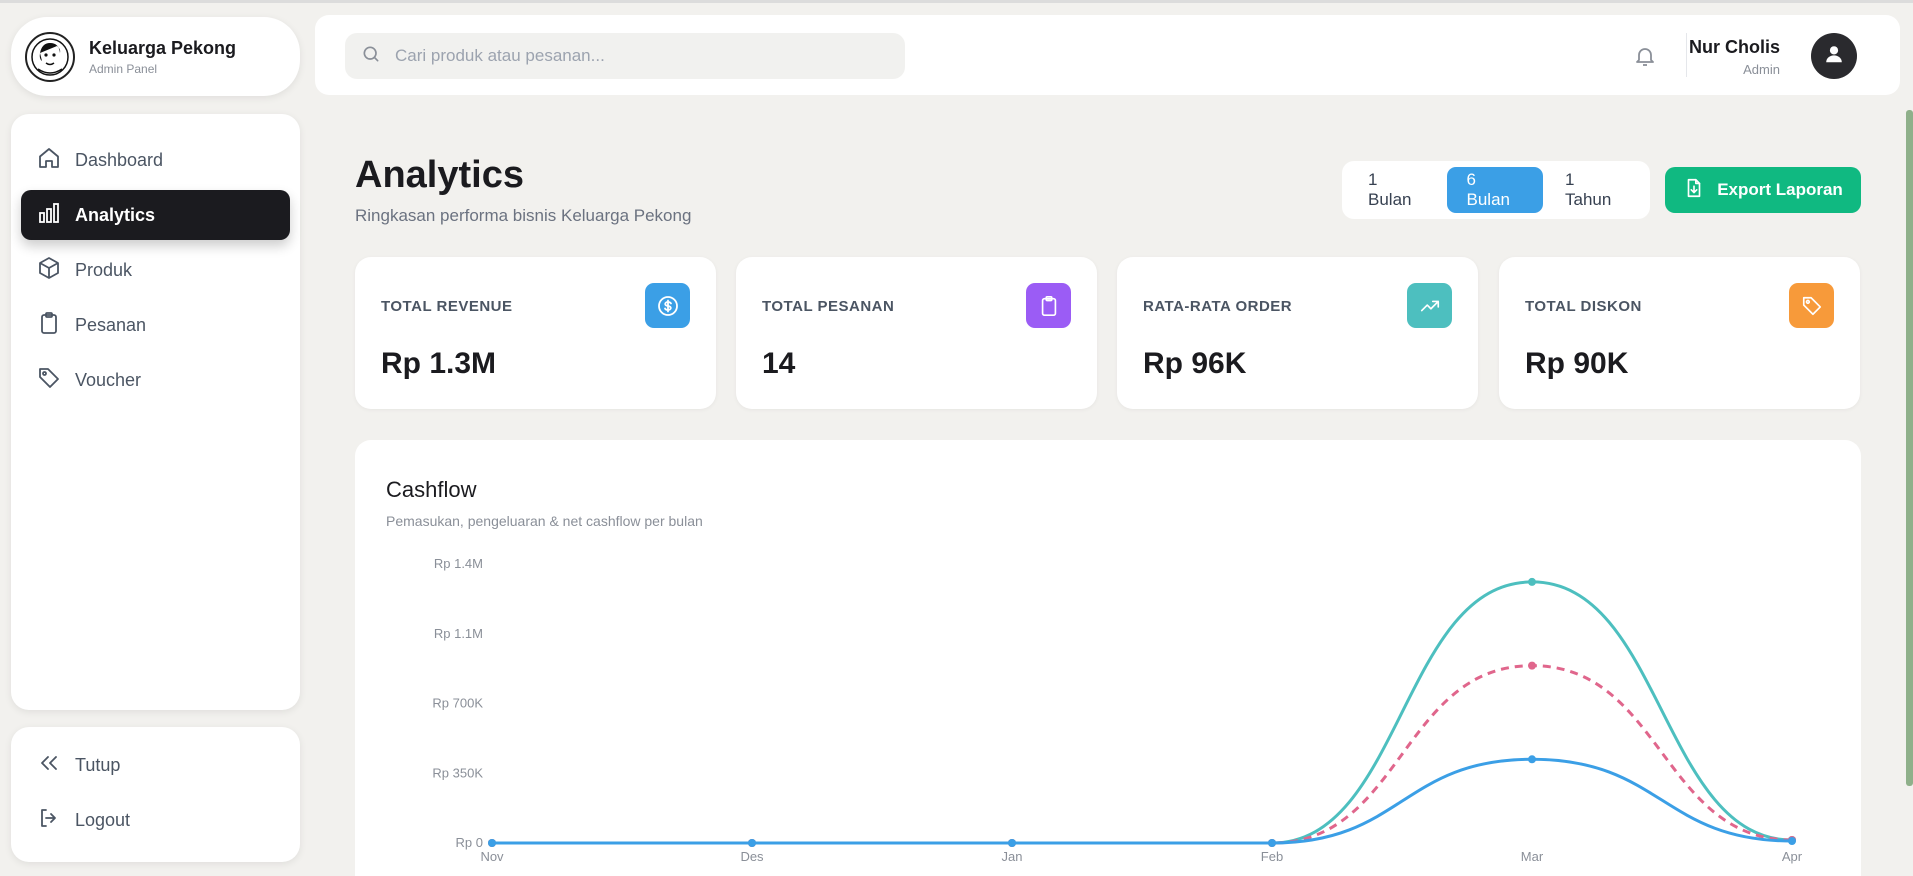  Describe the element at coordinates (155, 794) in the screenshot. I see `sidebar-bottom: Tutup Logout` at that location.